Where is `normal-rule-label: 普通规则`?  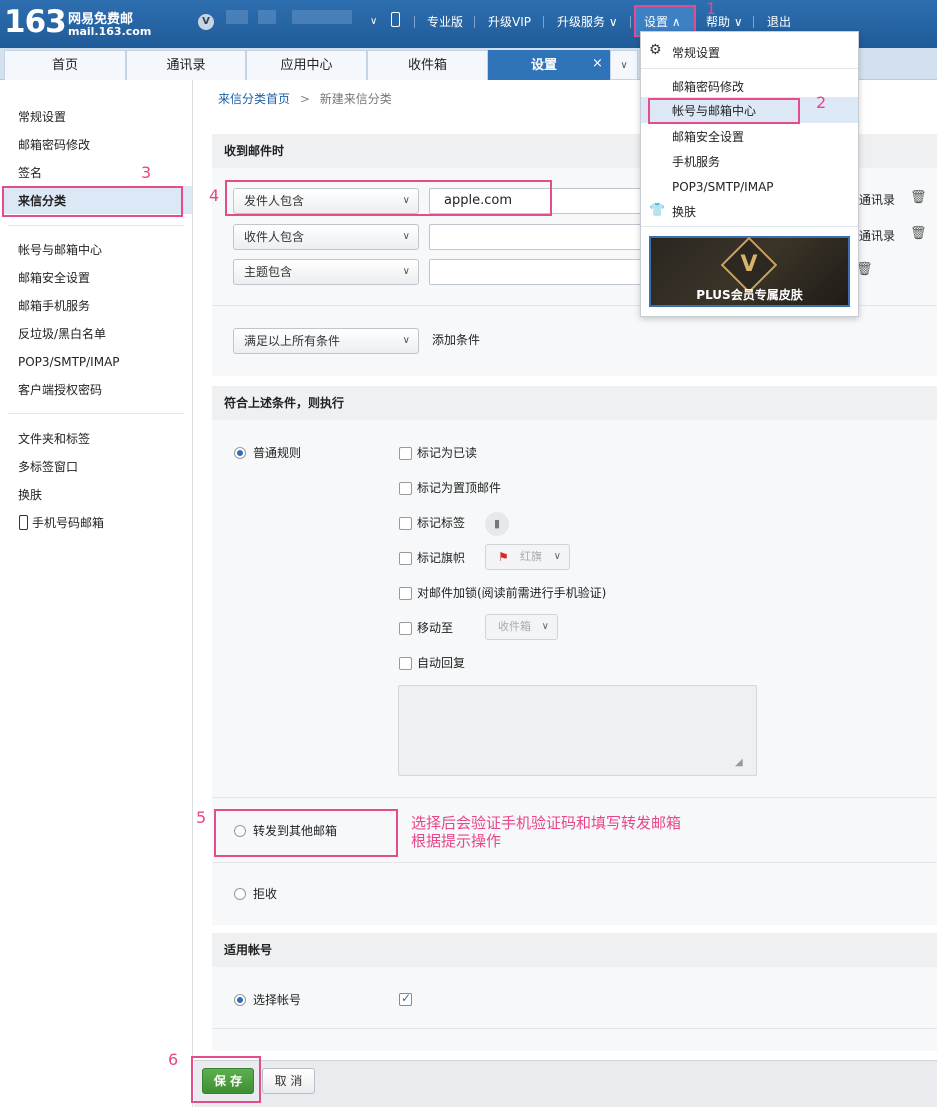 normal-rule-label: 普通规则 is located at coordinates (277, 453).